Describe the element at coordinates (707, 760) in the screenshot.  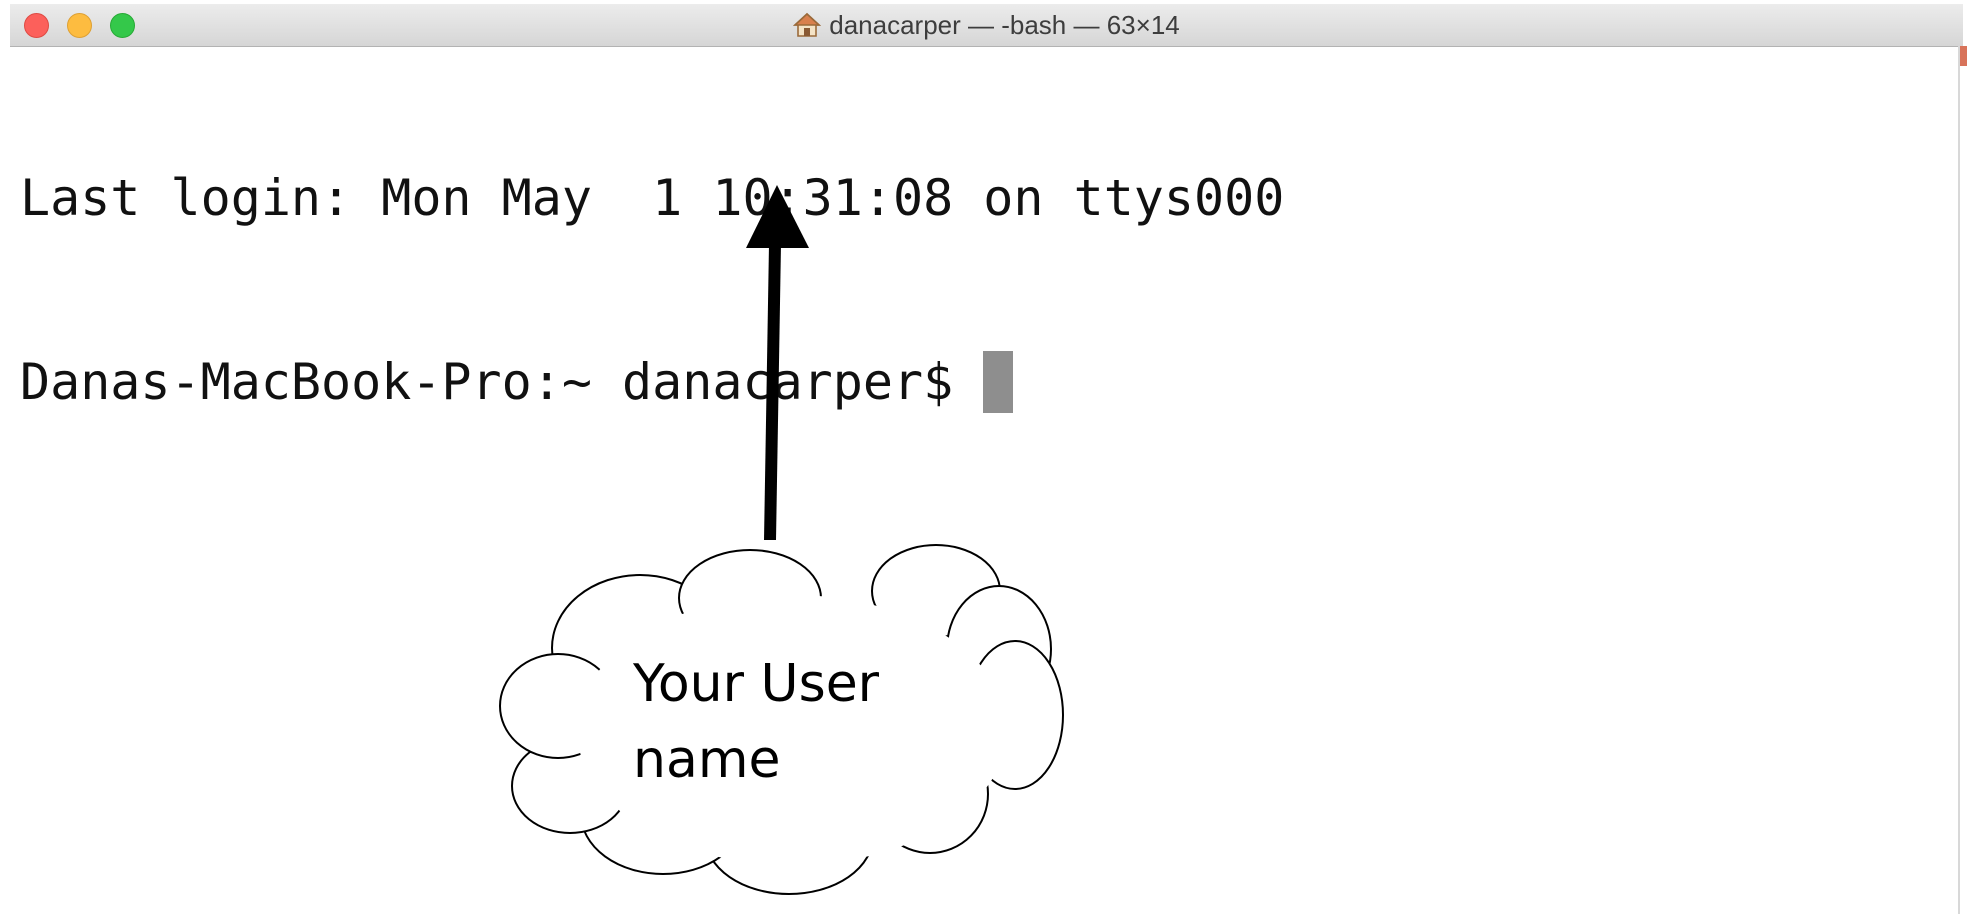
I see `callout-label-line2: name` at that location.